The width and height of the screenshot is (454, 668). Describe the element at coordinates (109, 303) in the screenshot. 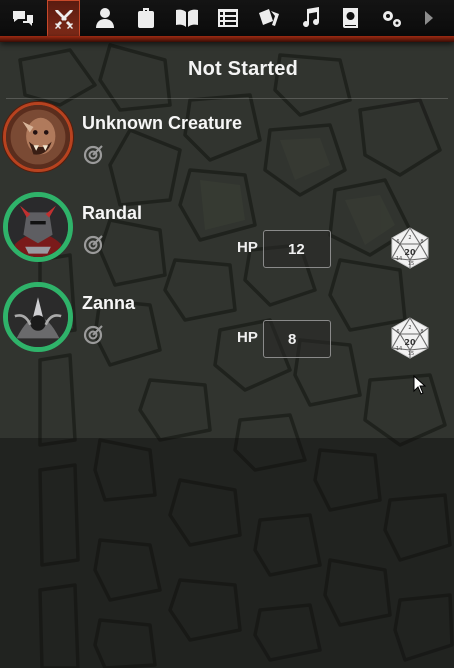

I see `combatant-name: Zanna` at that location.